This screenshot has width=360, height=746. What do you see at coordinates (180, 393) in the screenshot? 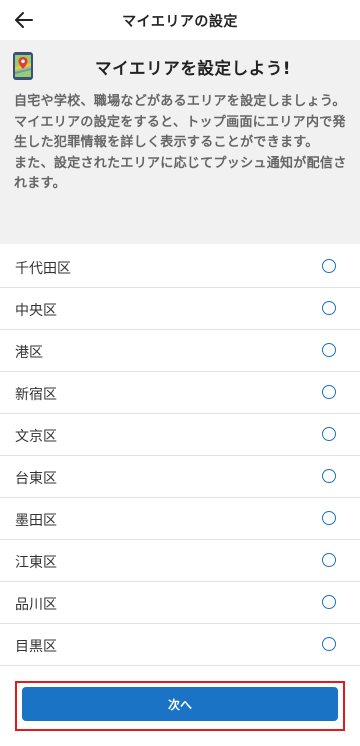
I see `area-option-shinjuku: 新宿区` at bounding box center [180, 393].